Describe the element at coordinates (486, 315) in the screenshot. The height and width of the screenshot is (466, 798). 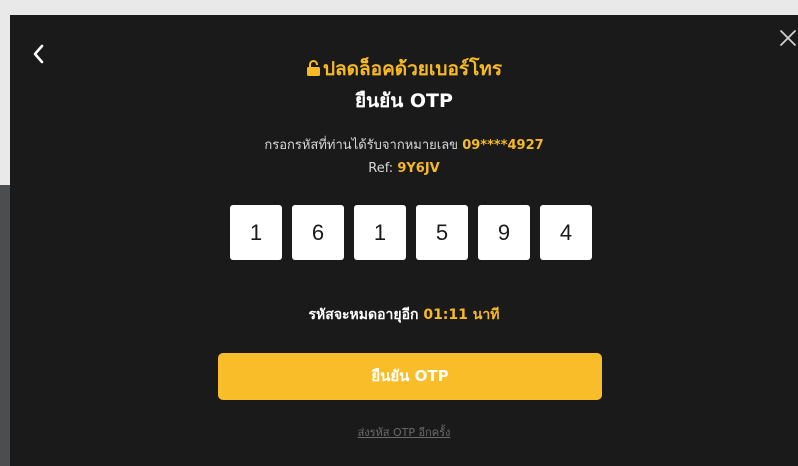
I see `expiry-unit: นาที` at that location.